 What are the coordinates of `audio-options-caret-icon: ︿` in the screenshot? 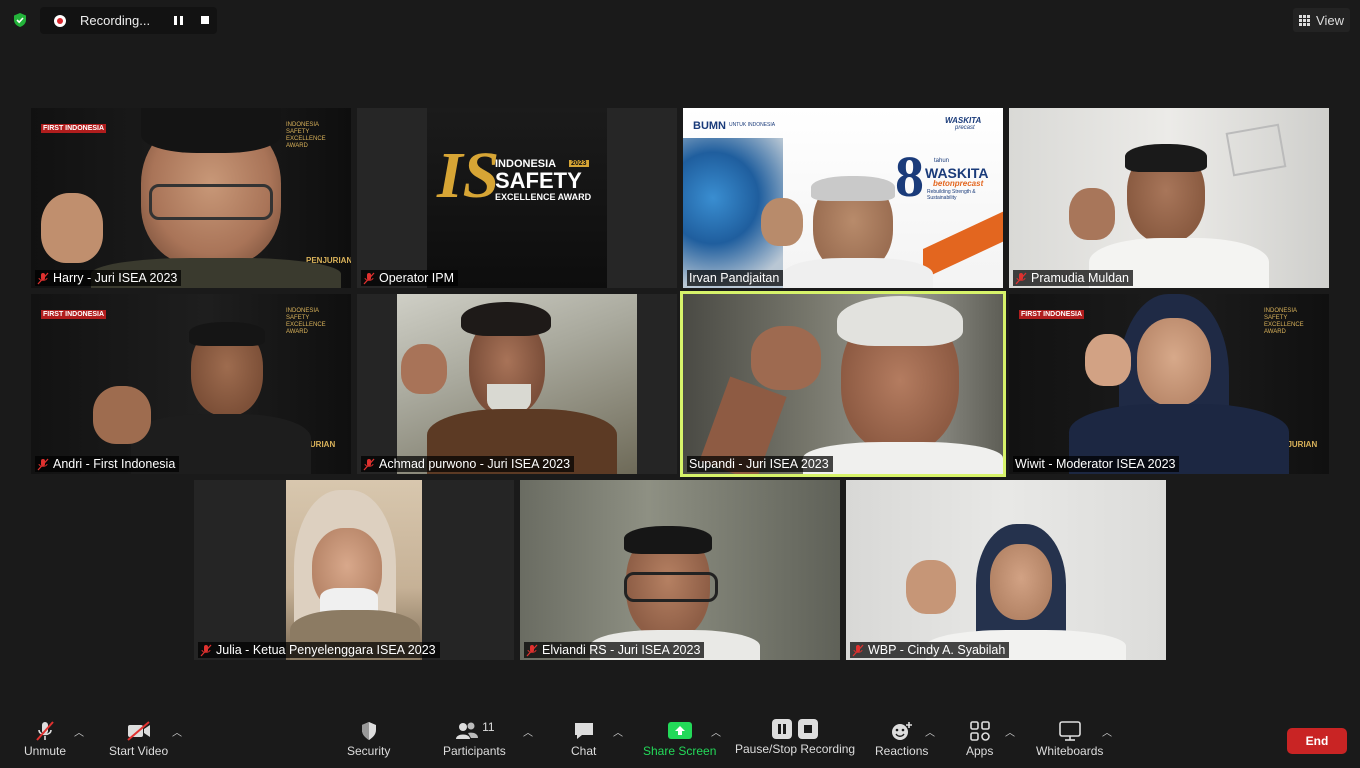 It's located at (79, 731).